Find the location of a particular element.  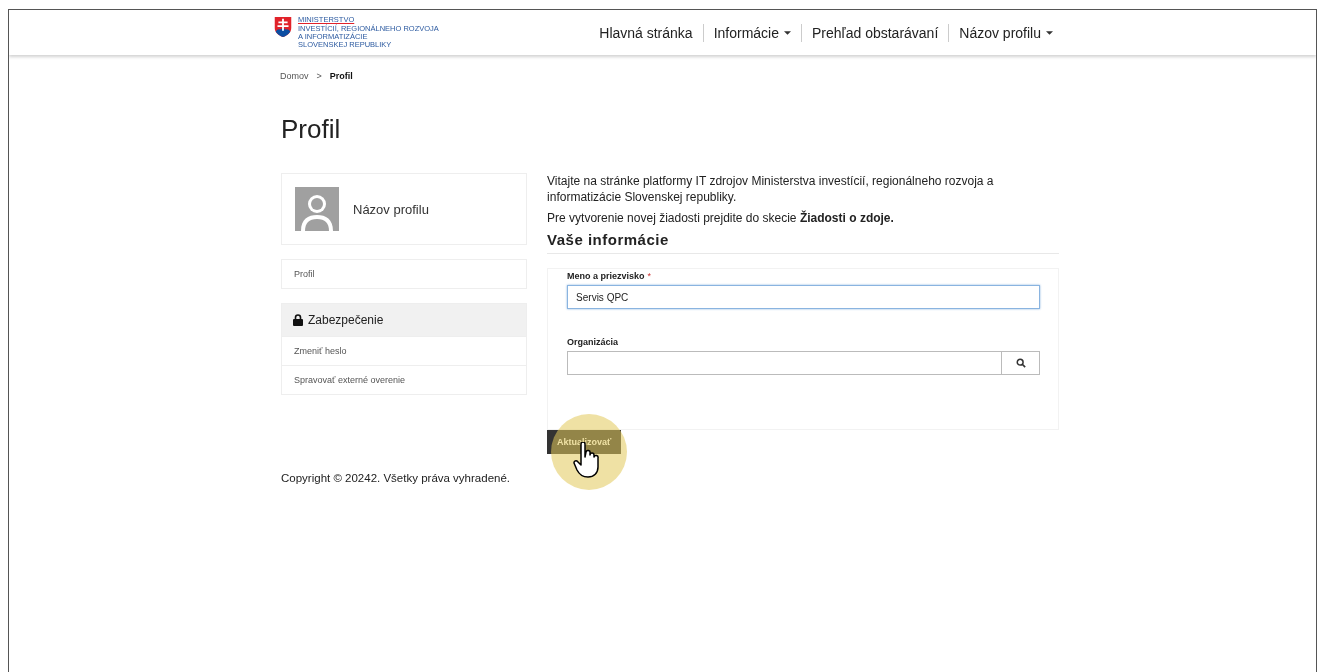

search-icon is located at coordinates (1020, 363).